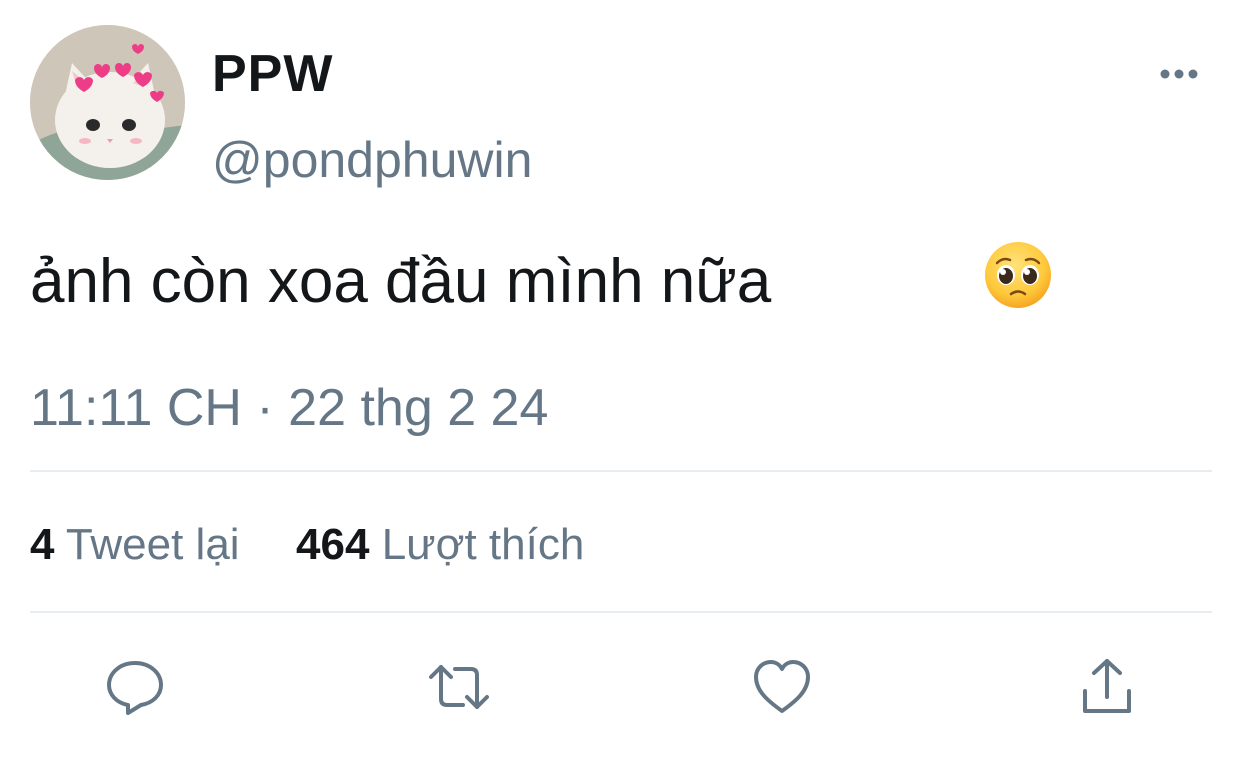  I want to click on retweet-icon, so click(459, 687).